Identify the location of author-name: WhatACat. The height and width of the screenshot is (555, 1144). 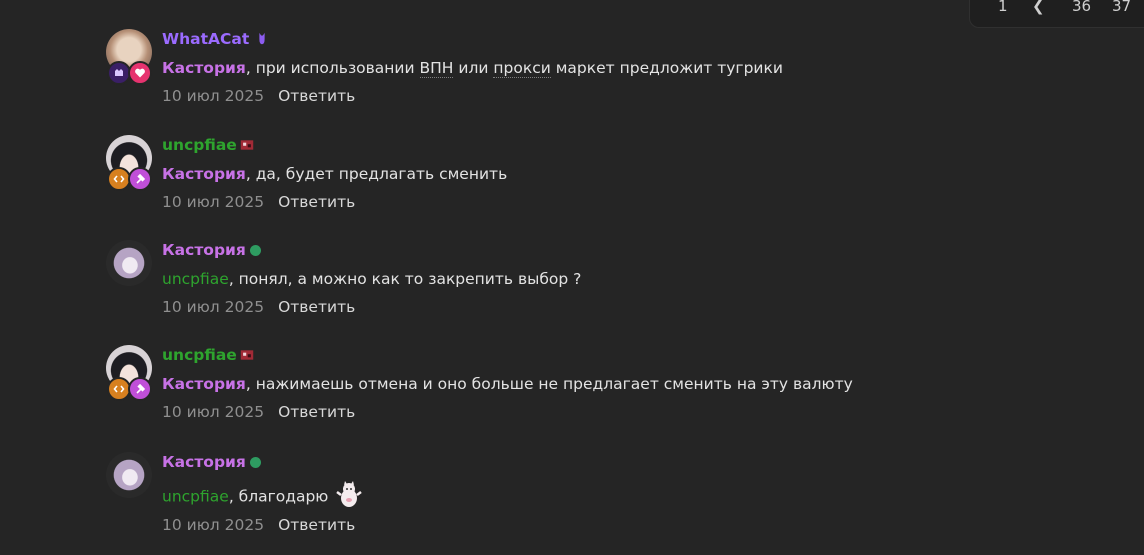
(205, 39).